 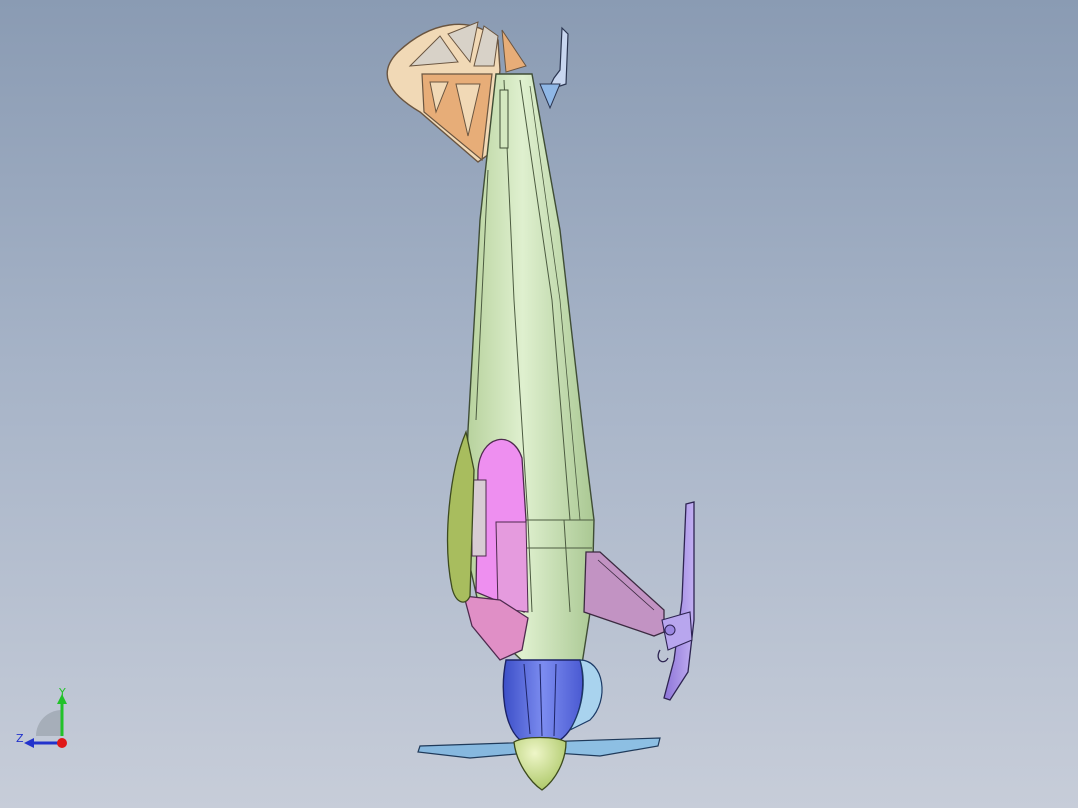 I want to click on triad-z-label: Z, so click(x=20, y=738).